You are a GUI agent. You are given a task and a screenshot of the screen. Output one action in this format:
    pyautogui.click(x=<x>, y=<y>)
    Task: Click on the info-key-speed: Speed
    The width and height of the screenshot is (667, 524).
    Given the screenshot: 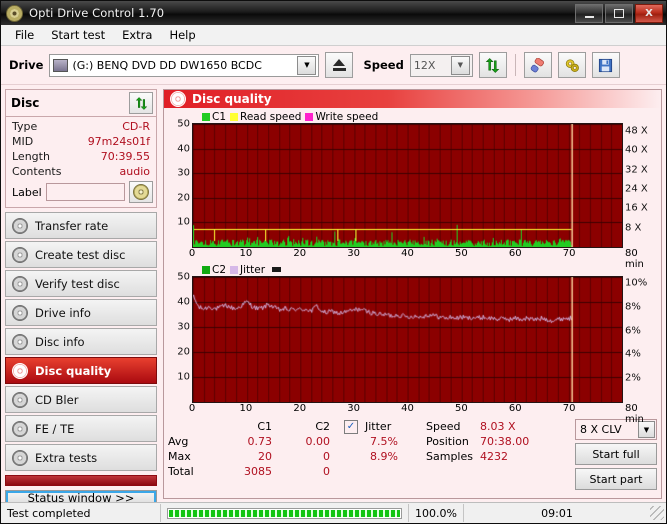 What is the action you would take?
    pyautogui.click(x=443, y=426)
    